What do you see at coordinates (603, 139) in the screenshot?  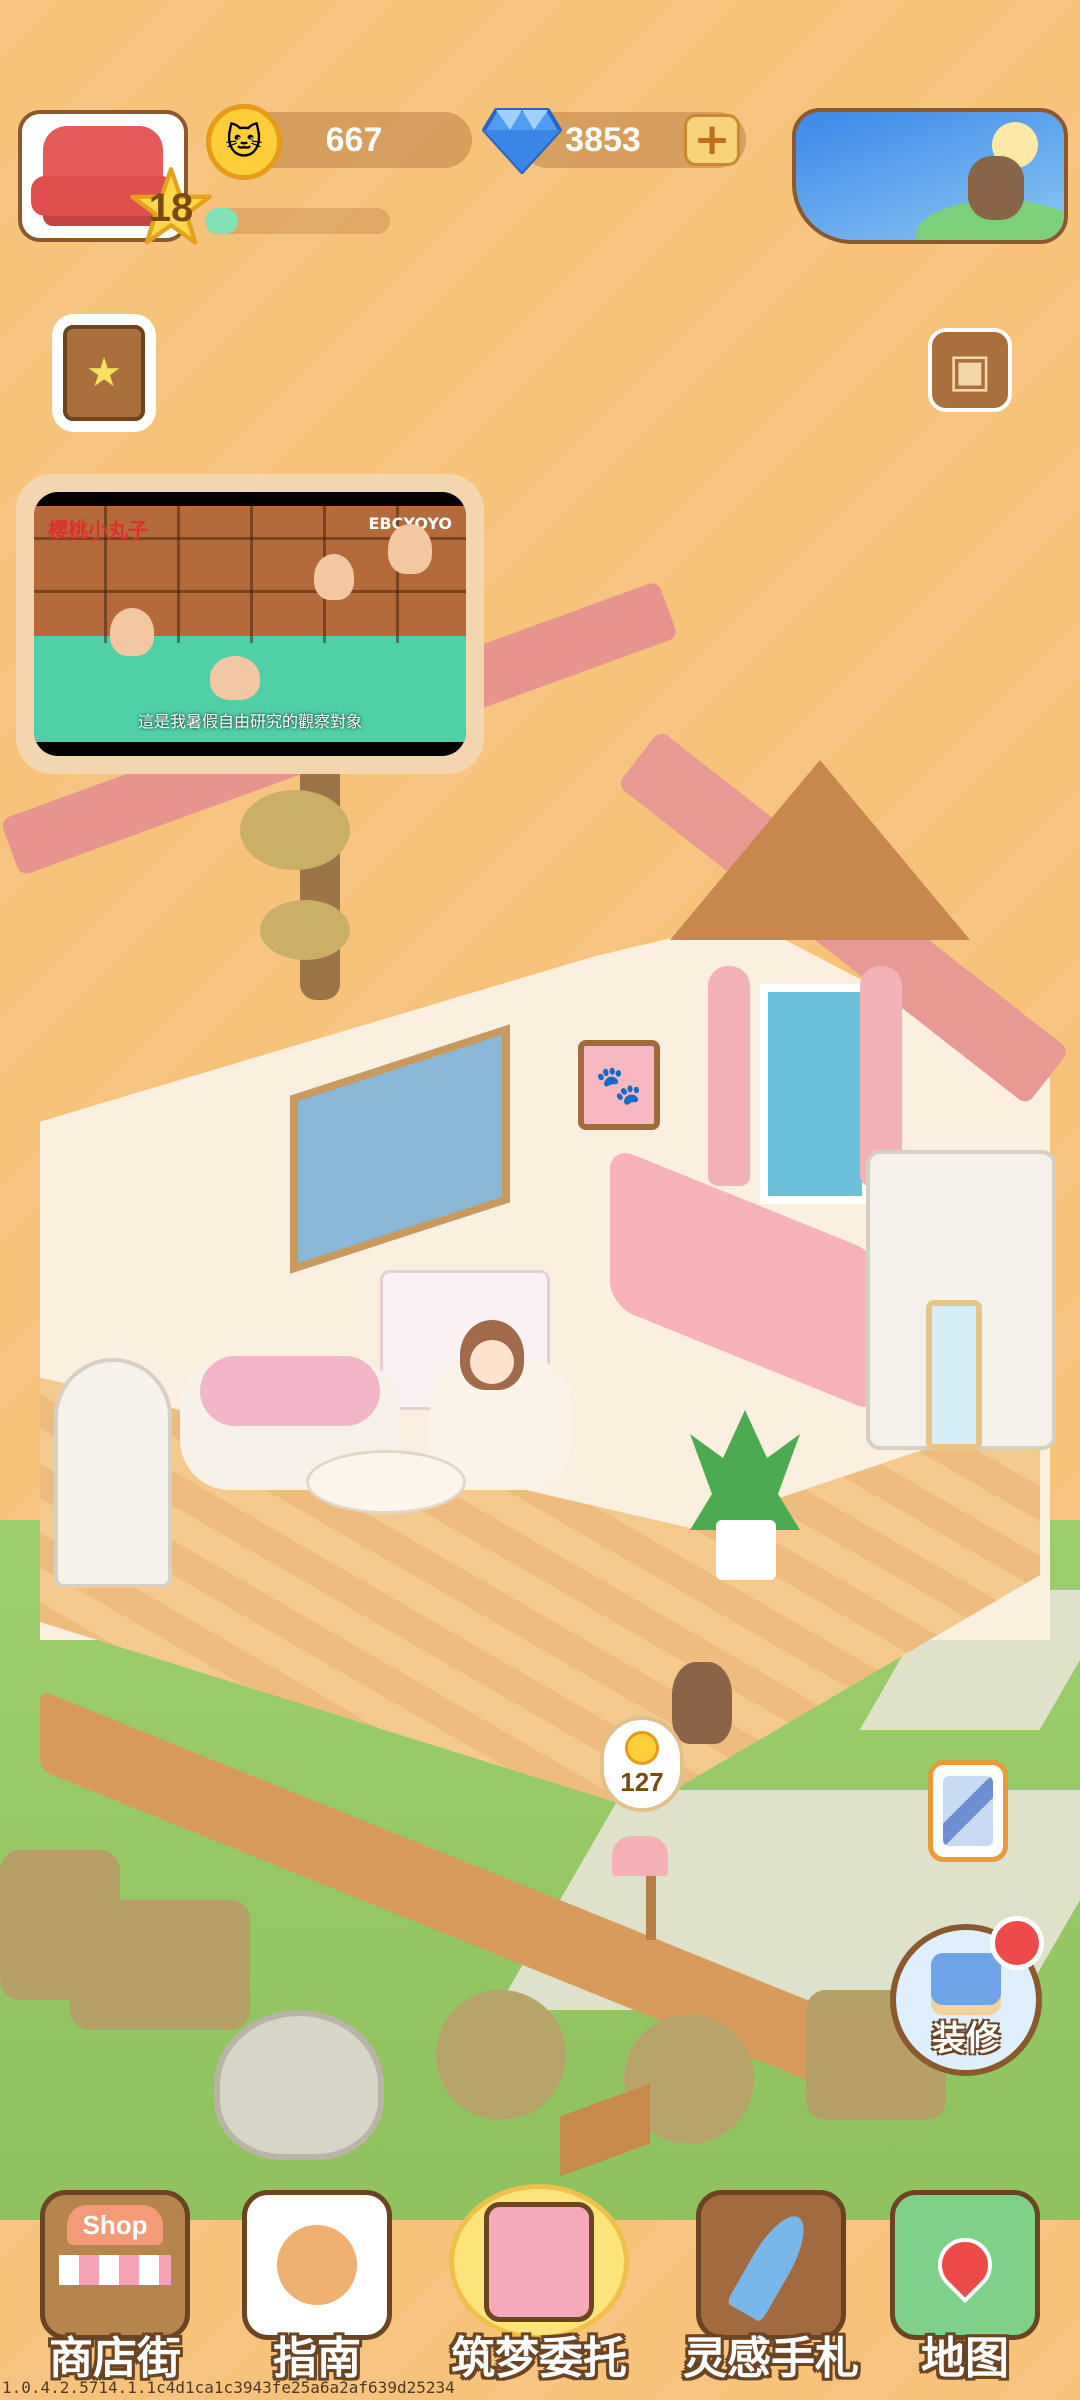 I see `gem-count: 3853` at bounding box center [603, 139].